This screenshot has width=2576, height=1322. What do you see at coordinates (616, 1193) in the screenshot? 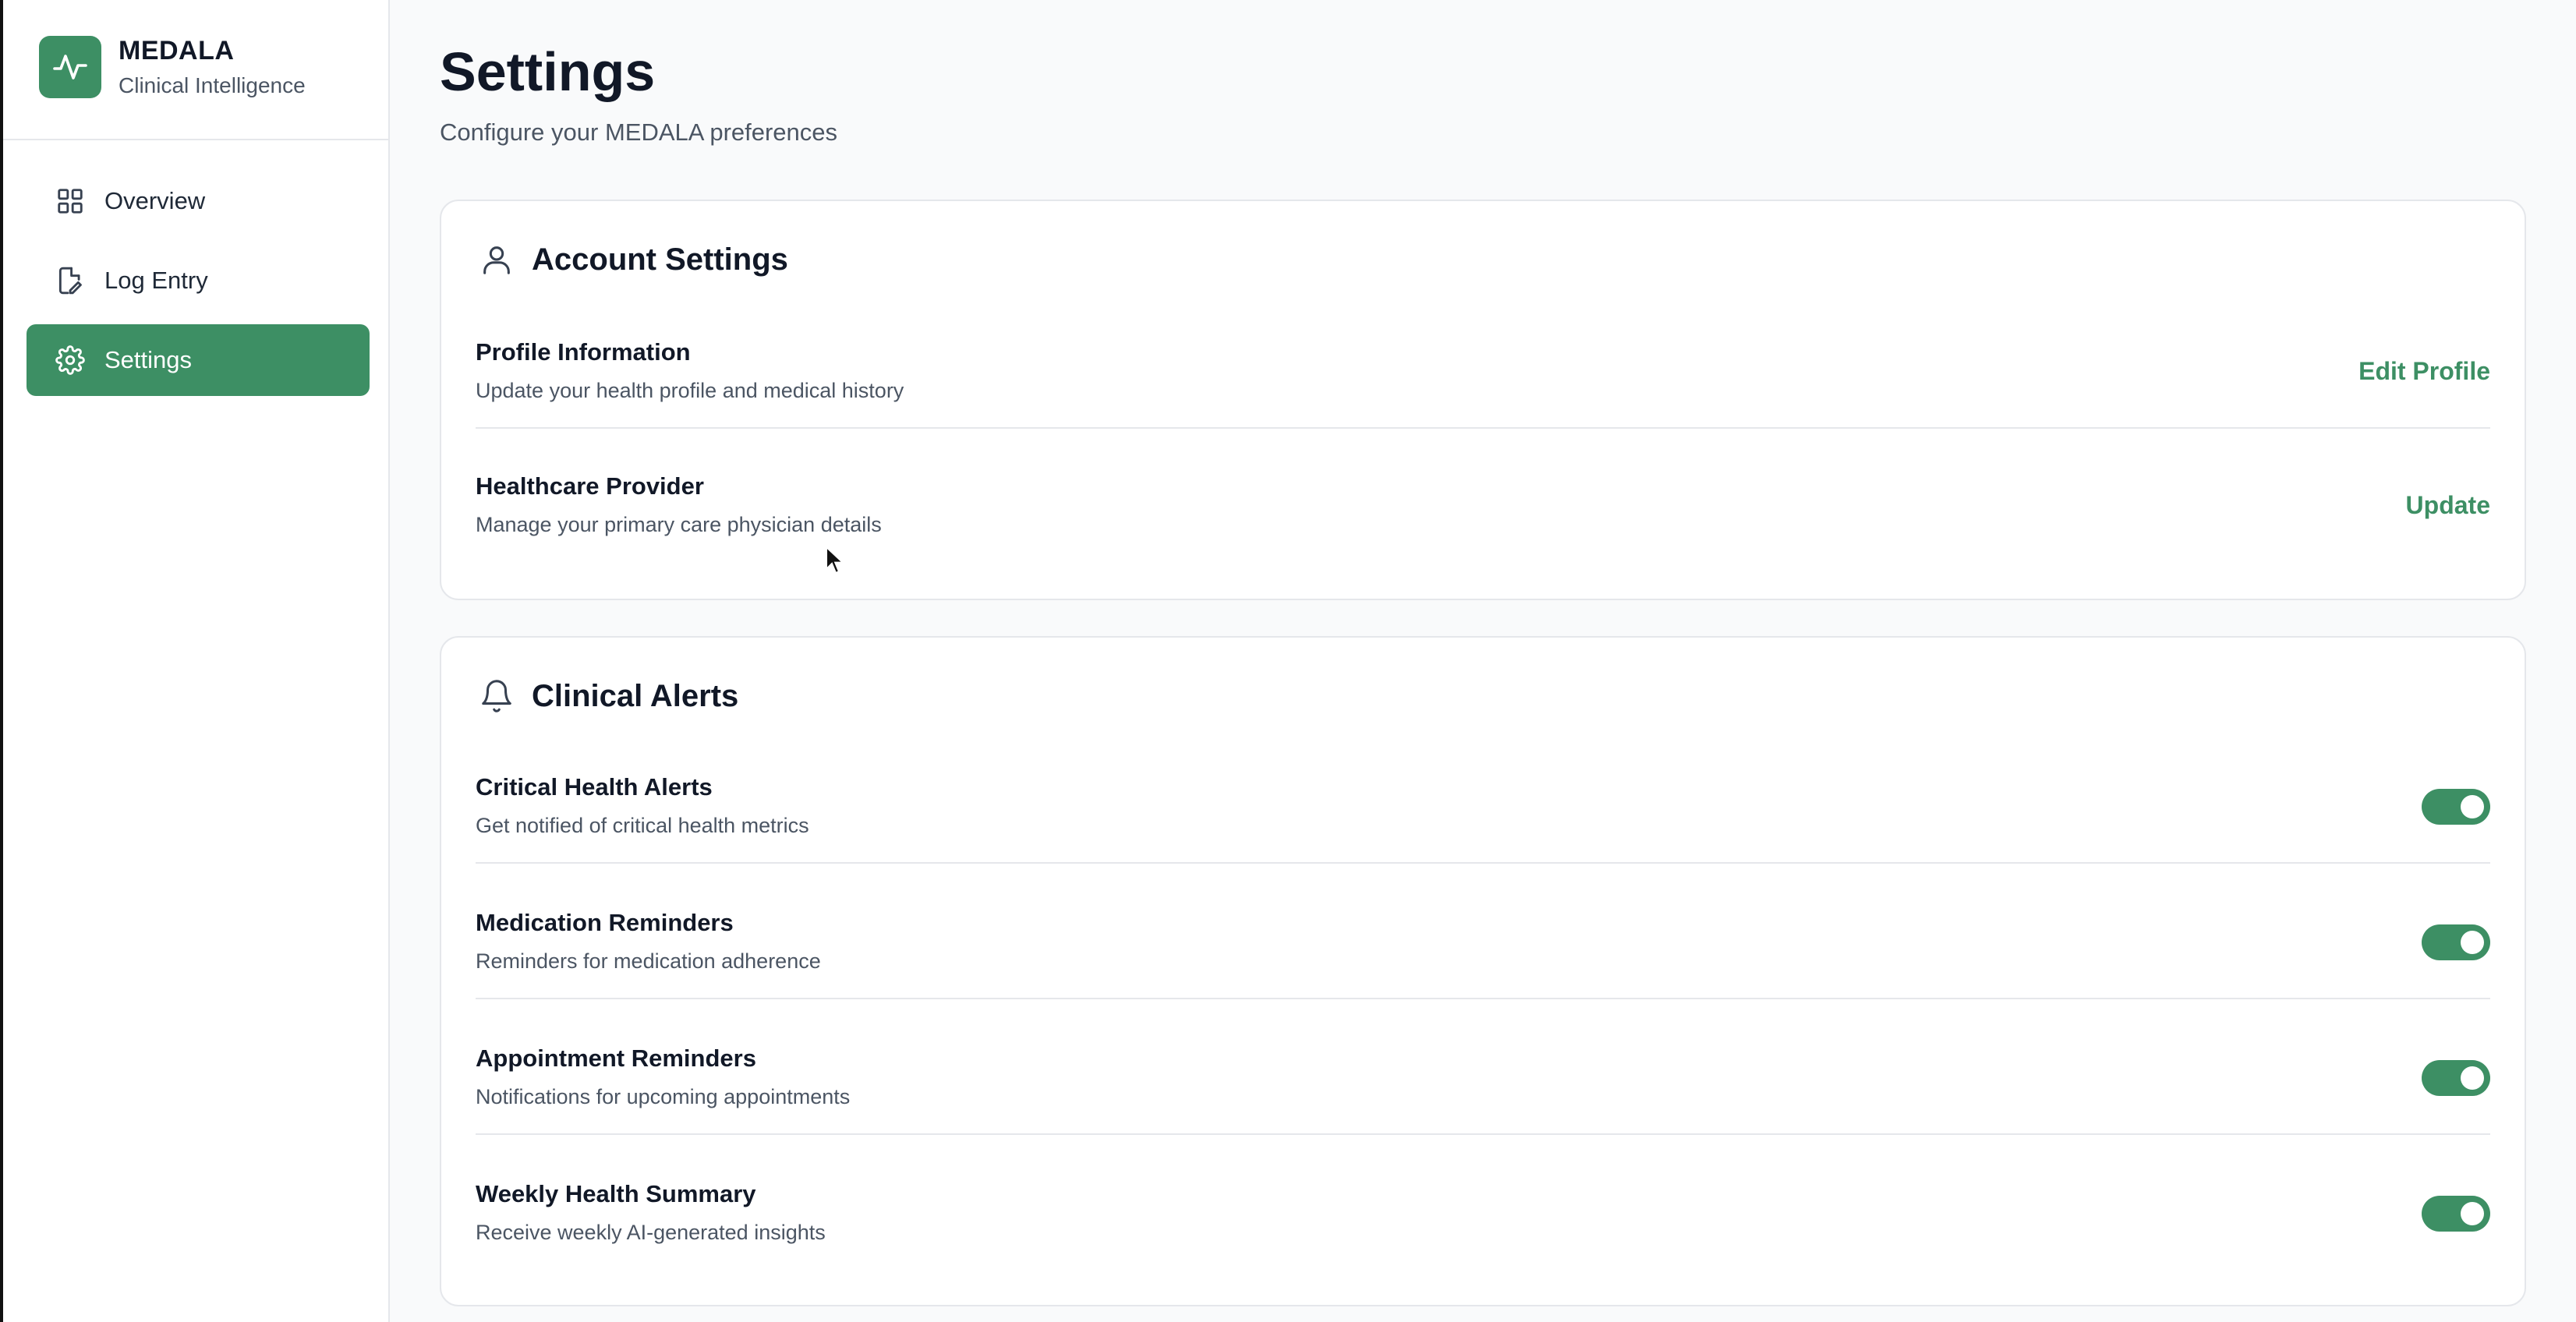
I see `row-title: Weekly Health Summary` at bounding box center [616, 1193].